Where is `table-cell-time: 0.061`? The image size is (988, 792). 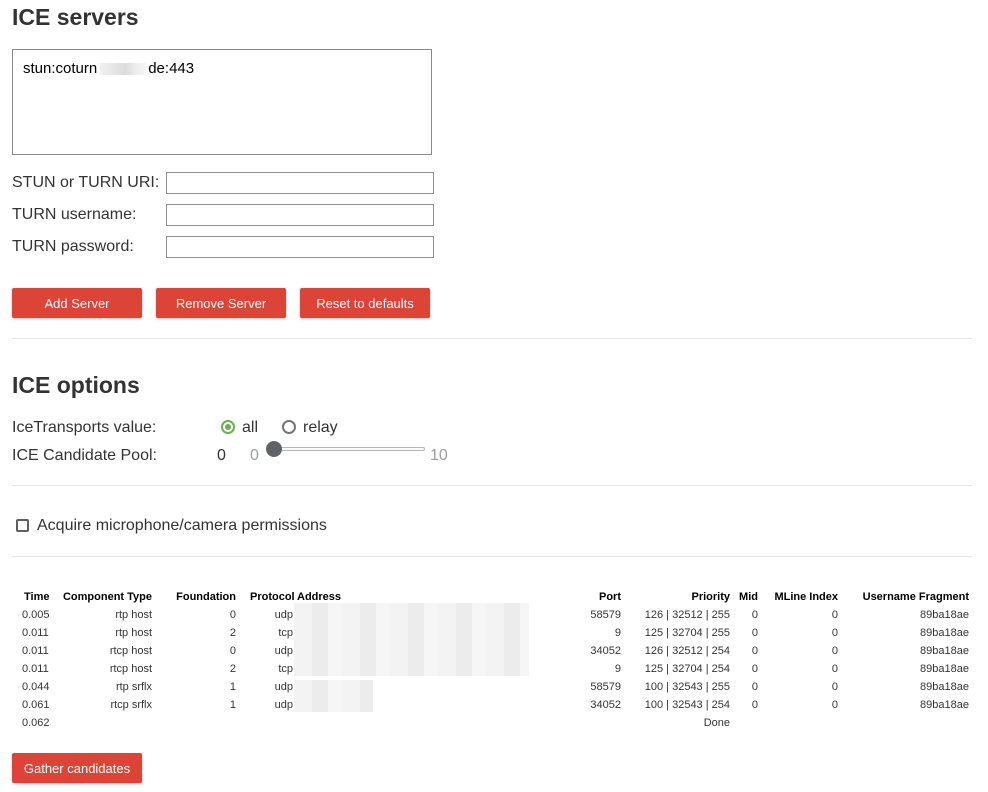
table-cell-time: 0.061 is located at coordinates (36, 705).